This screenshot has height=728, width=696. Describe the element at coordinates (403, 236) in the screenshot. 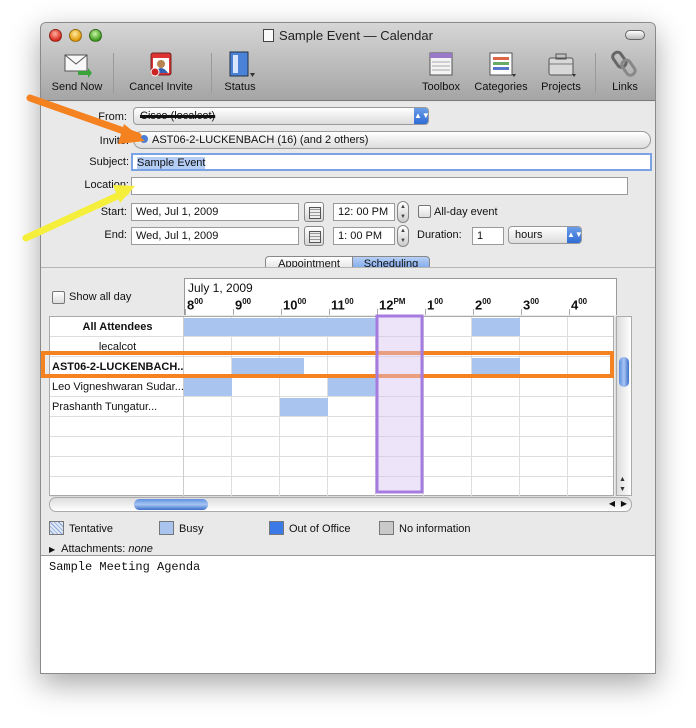

I see `end-time-stepper: ▲ ▼` at that location.